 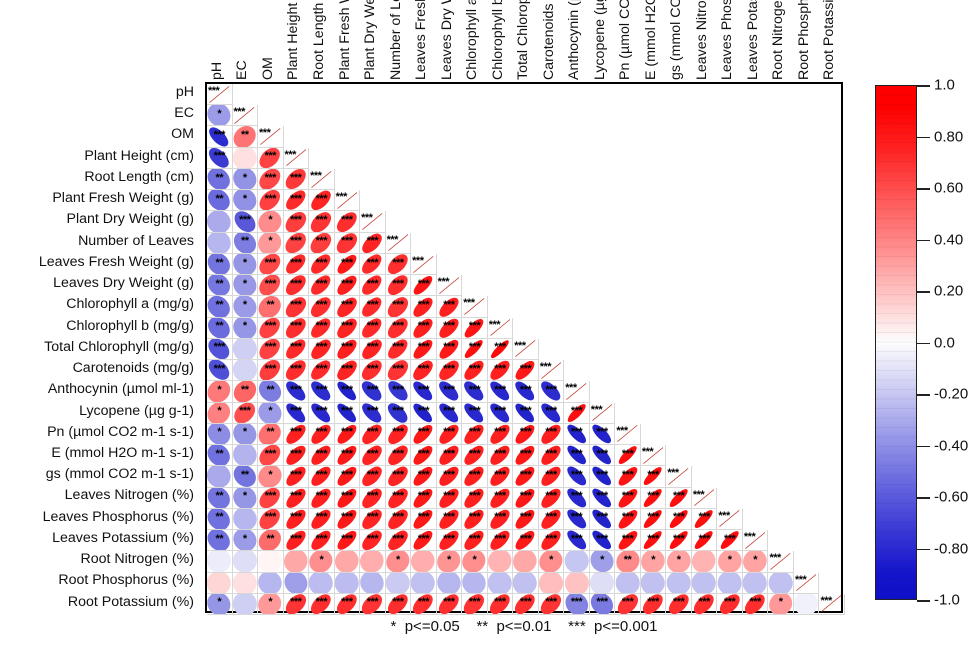 I want to click on row-label: gs (mmol CO2 m-1 s-1), so click(x=119, y=474).